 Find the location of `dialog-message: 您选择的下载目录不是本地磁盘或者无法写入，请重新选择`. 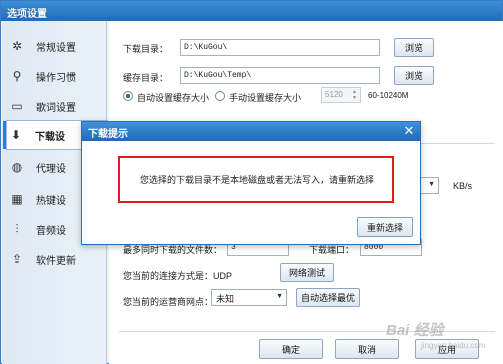

dialog-message: 您选择的下载目录不是本地磁盘或者无法写入，请重新选择 is located at coordinates (257, 180).